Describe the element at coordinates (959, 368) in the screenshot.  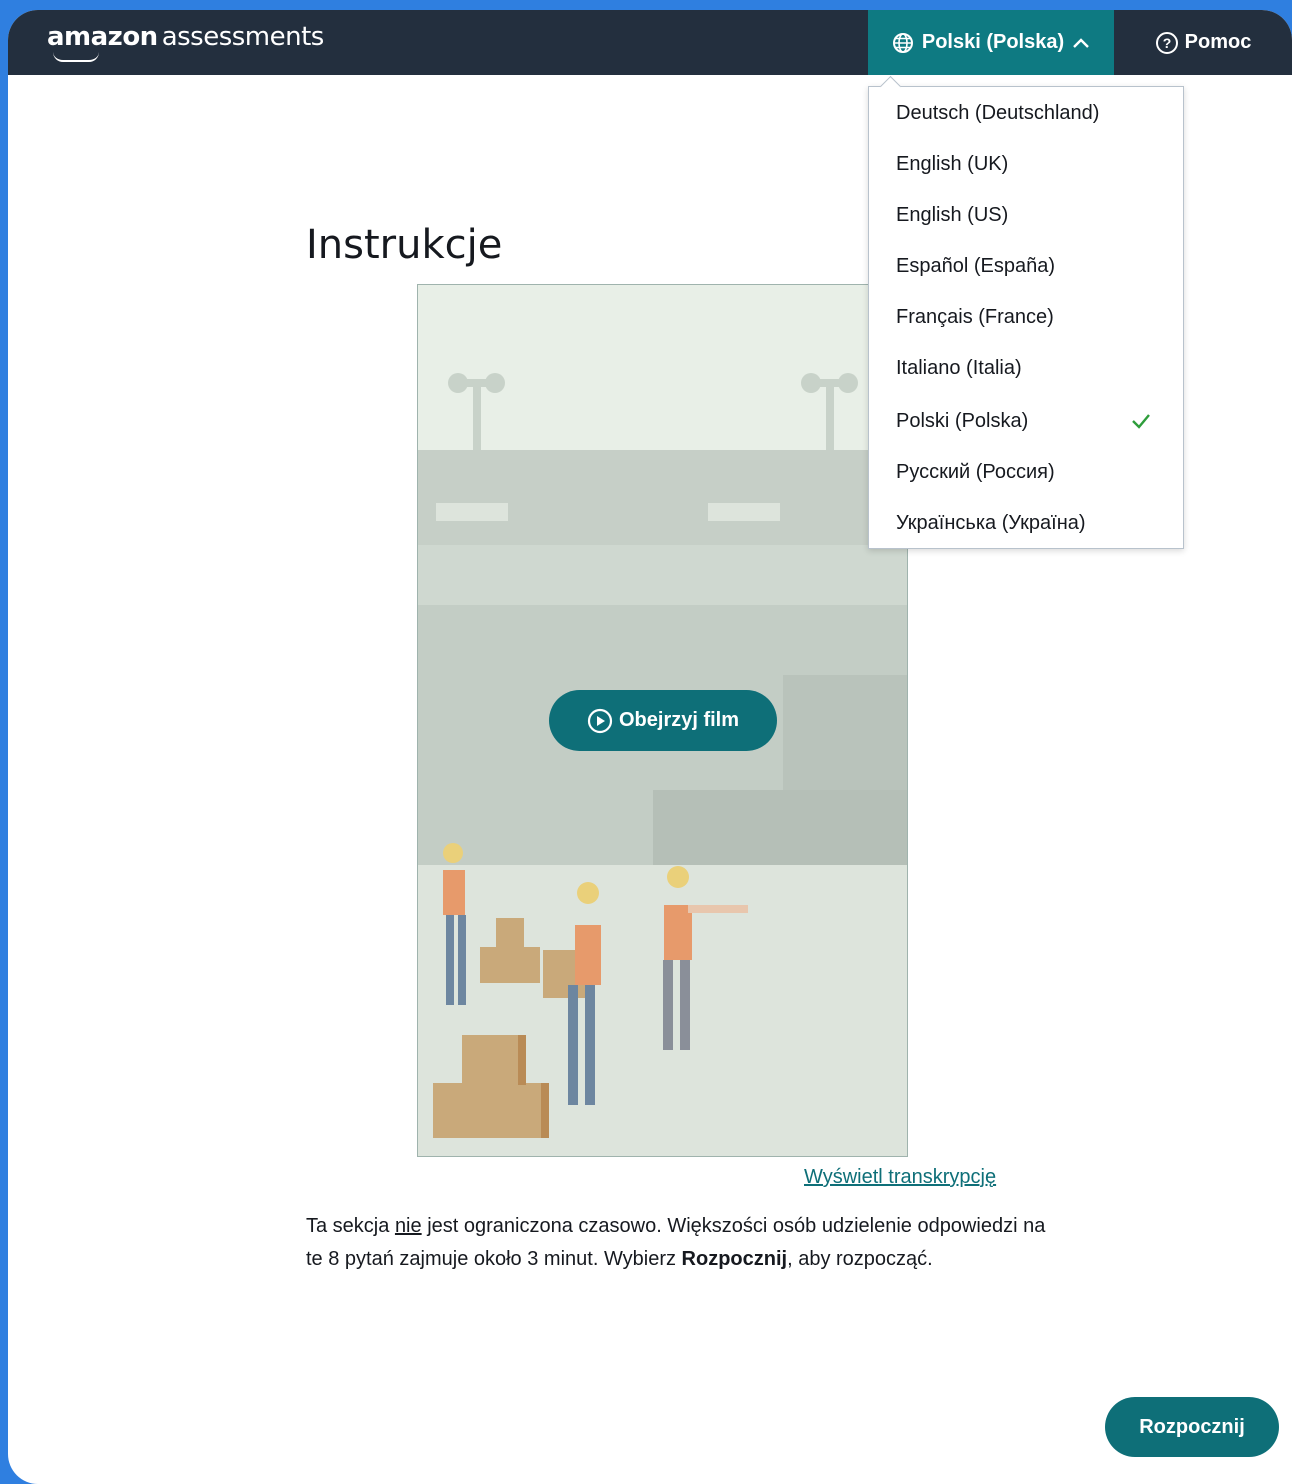
I see `language-option-label: Italiano (Italia)` at that location.